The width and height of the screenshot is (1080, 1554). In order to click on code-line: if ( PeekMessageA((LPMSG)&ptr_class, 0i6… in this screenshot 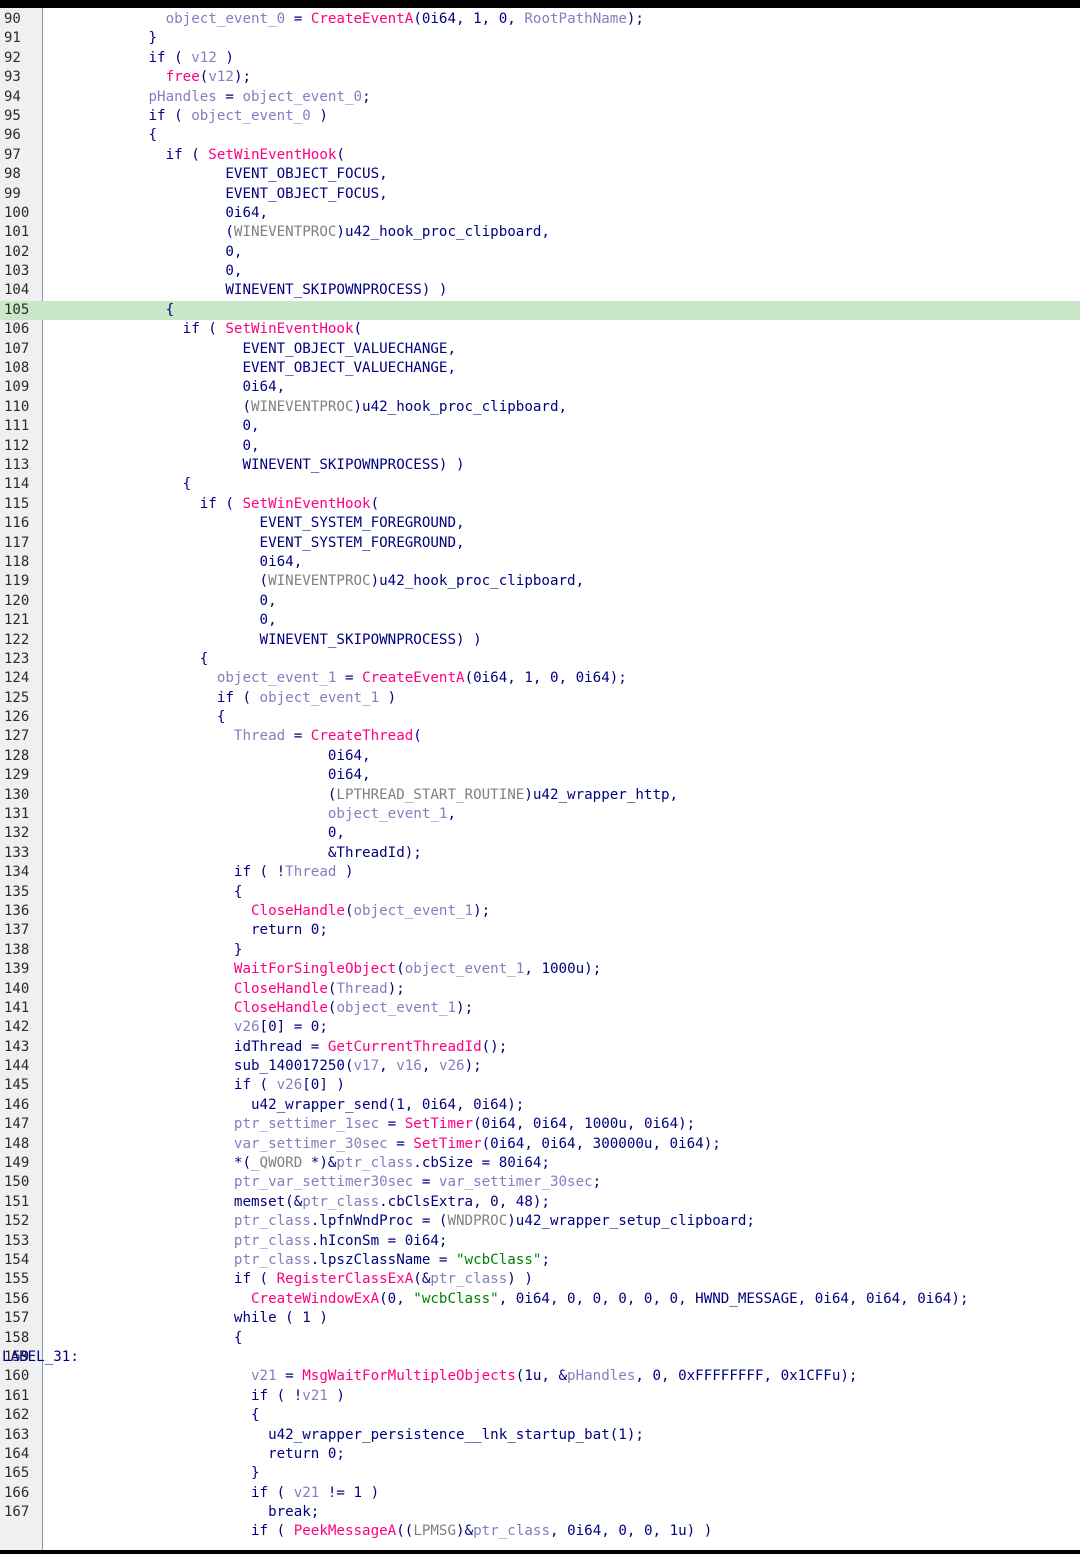, I will do `click(540, 1531)`.